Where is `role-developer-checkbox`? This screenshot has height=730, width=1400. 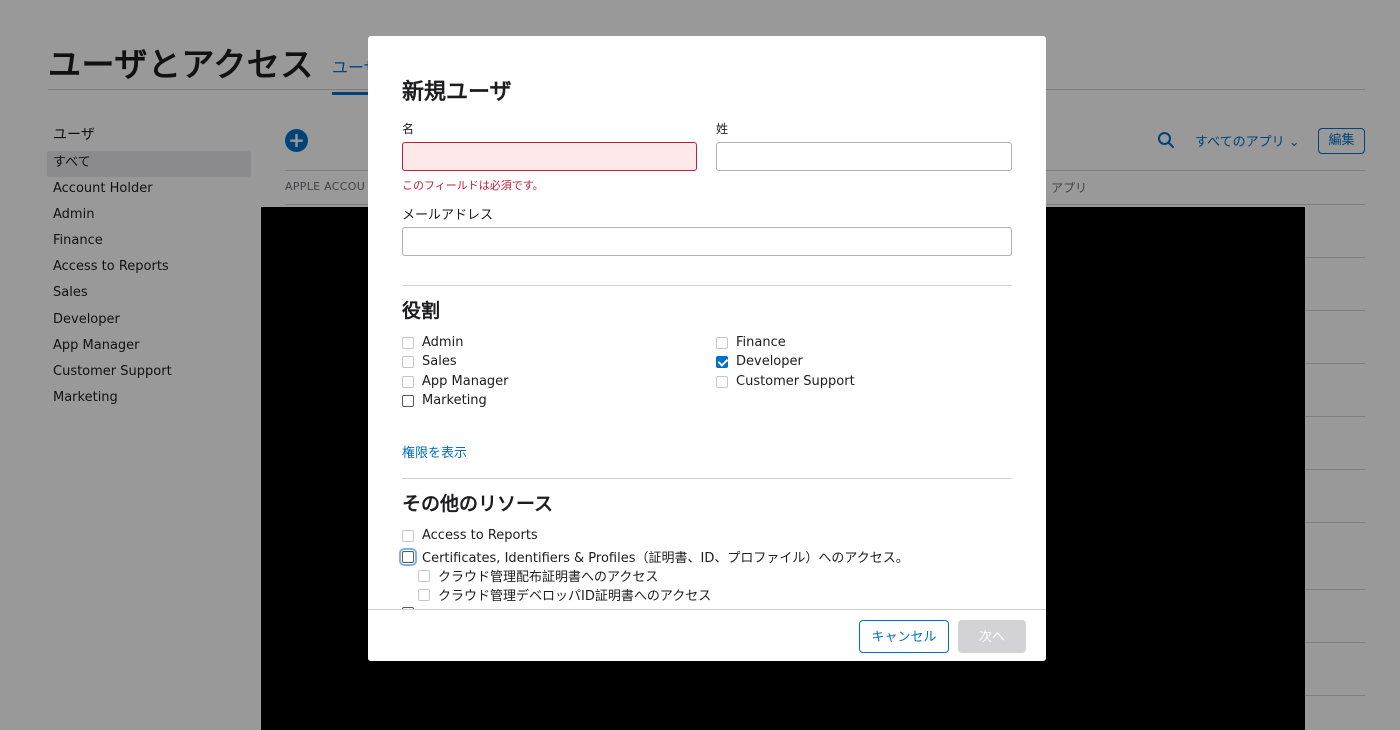
role-developer-checkbox is located at coordinates (722, 361).